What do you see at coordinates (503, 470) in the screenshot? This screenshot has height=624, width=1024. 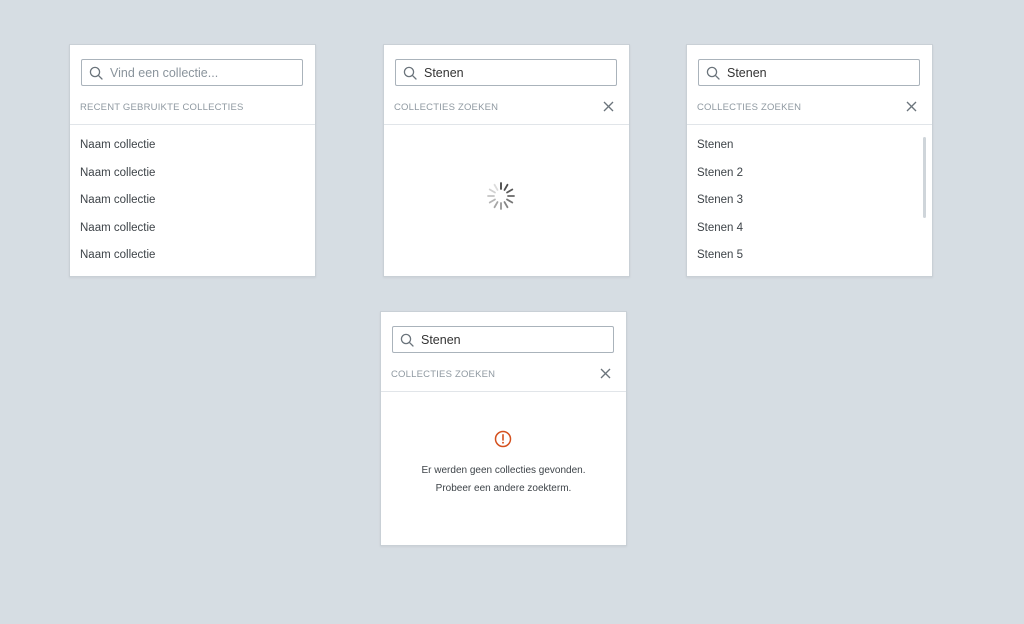 I see `empty-state-line-1: Er werden geen collecties gevonden.` at bounding box center [503, 470].